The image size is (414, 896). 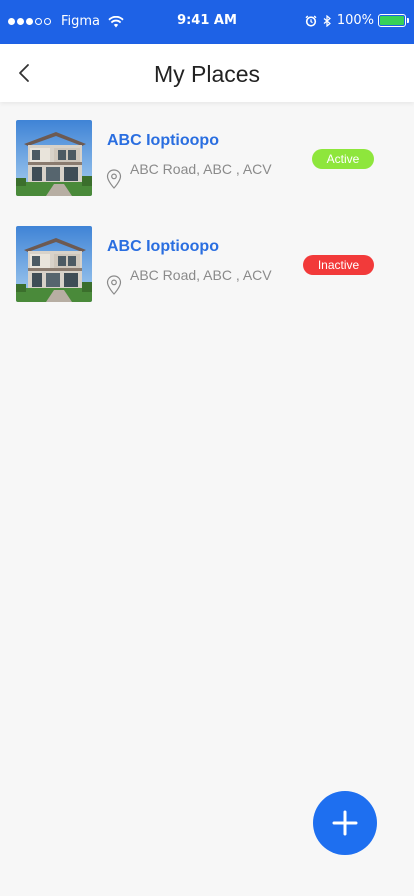 I want to click on battery-percent: 100%, so click(x=355, y=20).